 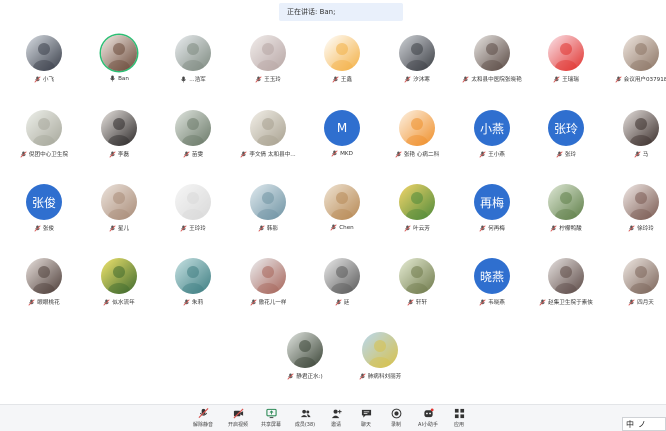 What do you see at coordinates (570, 229) in the screenshot?
I see `participant-name: 柠檬鸭酸` at bounding box center [570, 229].